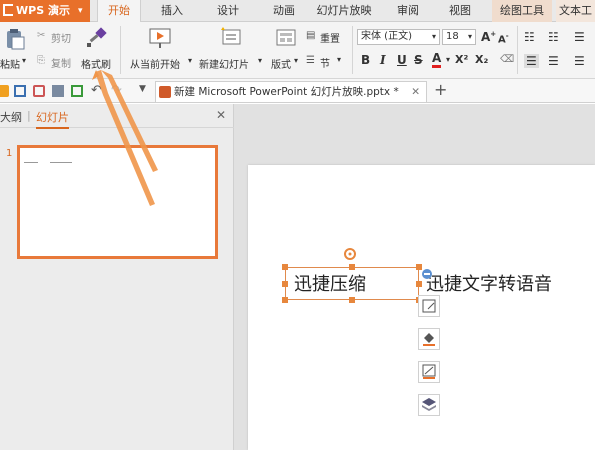 The image size is (595, 450). I want to click on arrange-button, so click(429, 405).